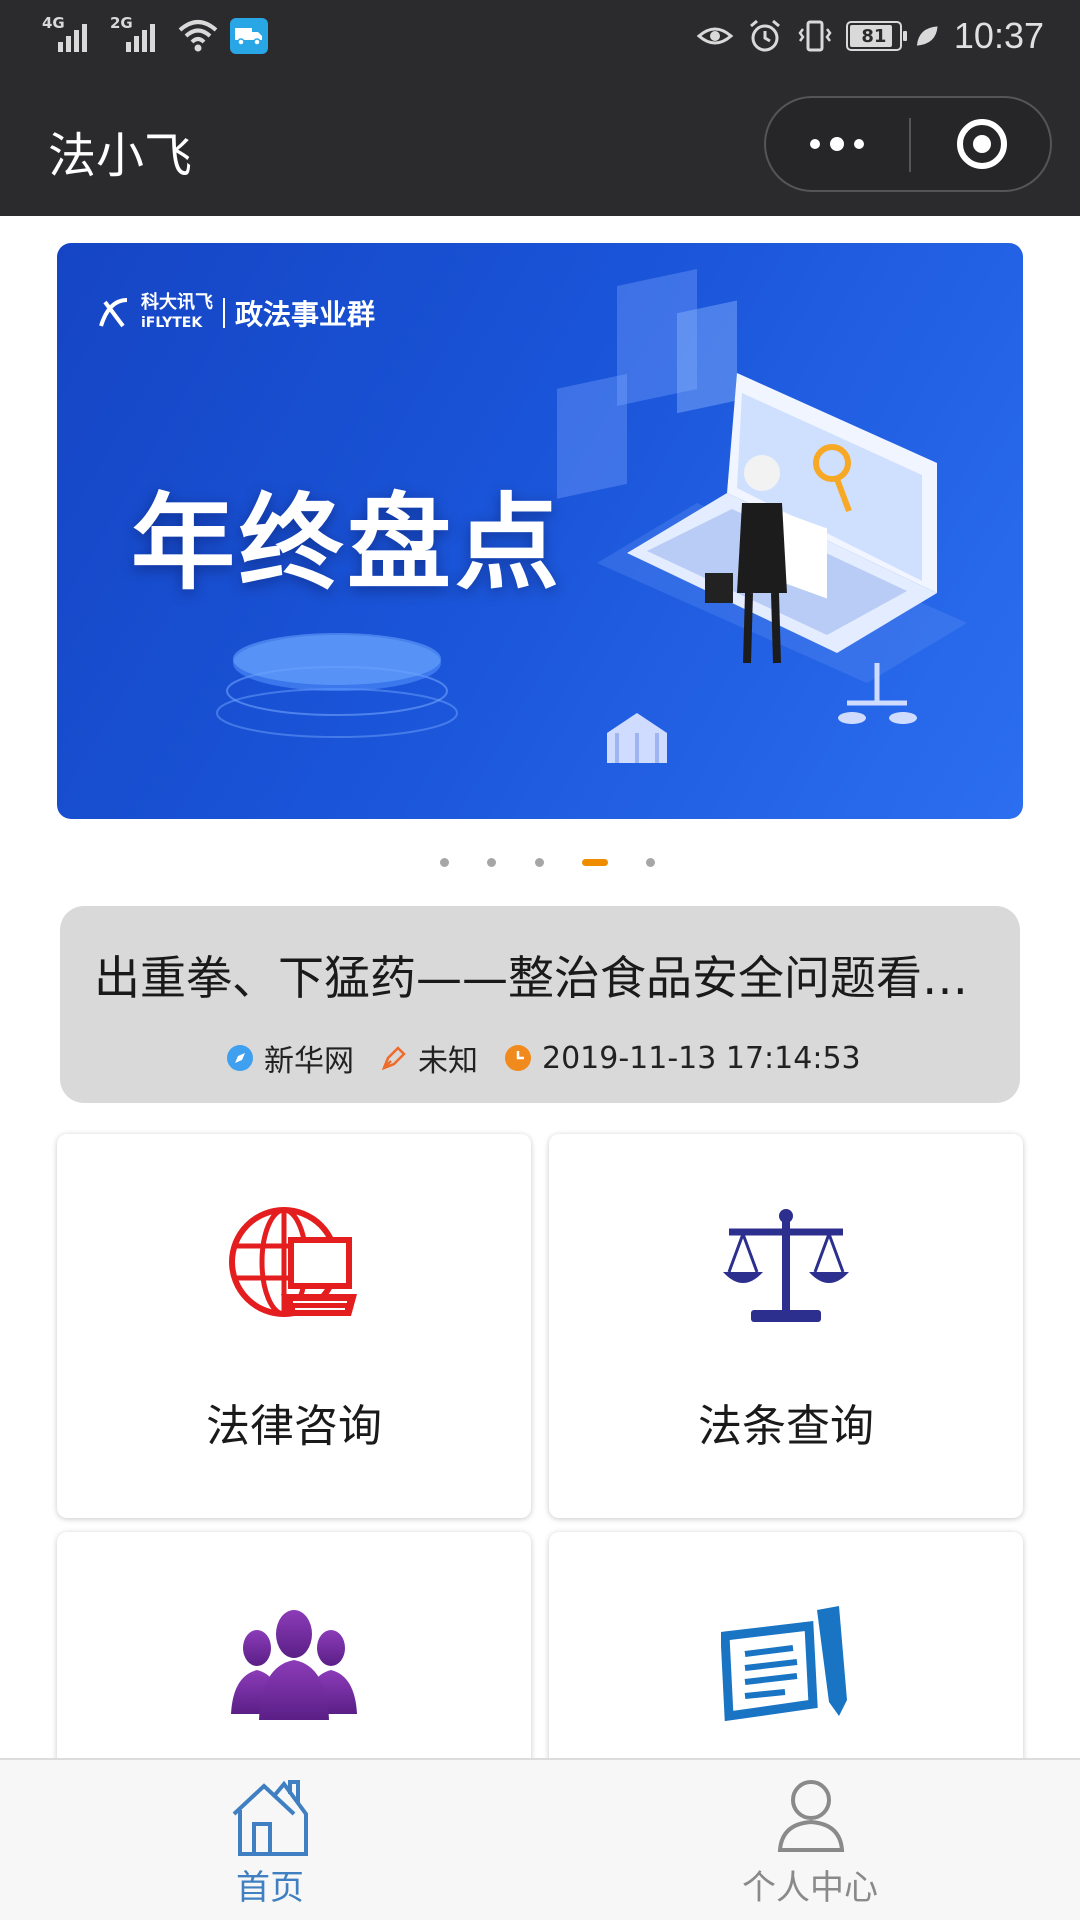  Describe the element at coordinates (815, 36) in the screenshot. I see `vibrate-icon` at that location.